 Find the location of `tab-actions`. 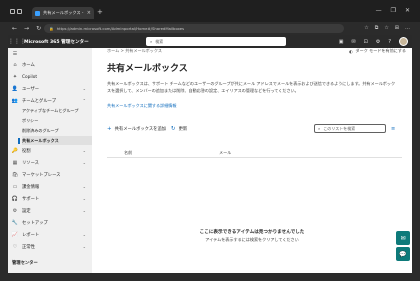

tab-actions is located at coordinates (17, 11).